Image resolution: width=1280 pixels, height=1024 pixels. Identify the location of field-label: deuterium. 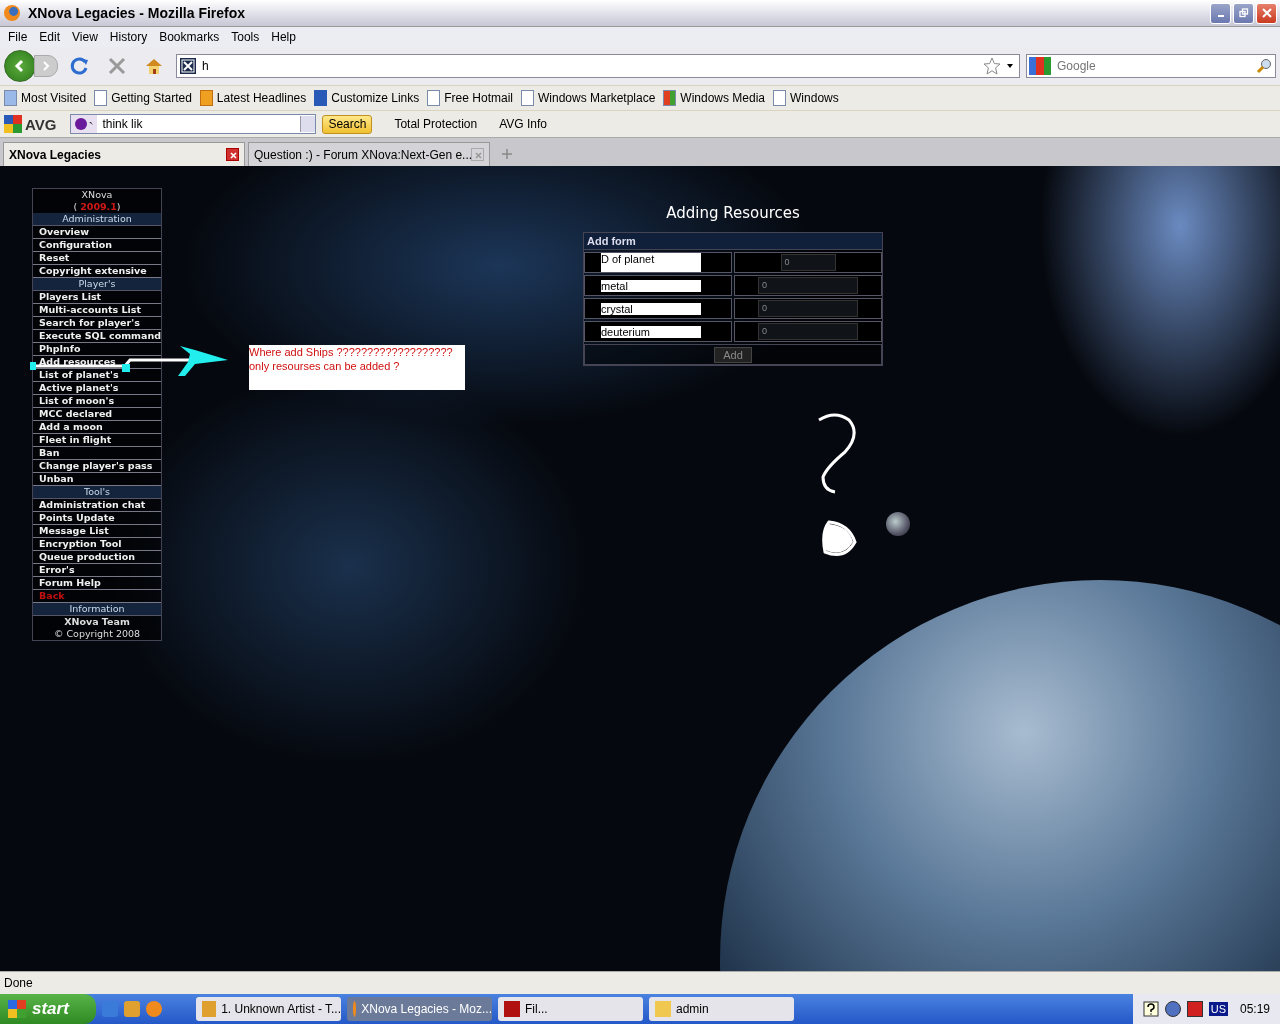
(651, 331).